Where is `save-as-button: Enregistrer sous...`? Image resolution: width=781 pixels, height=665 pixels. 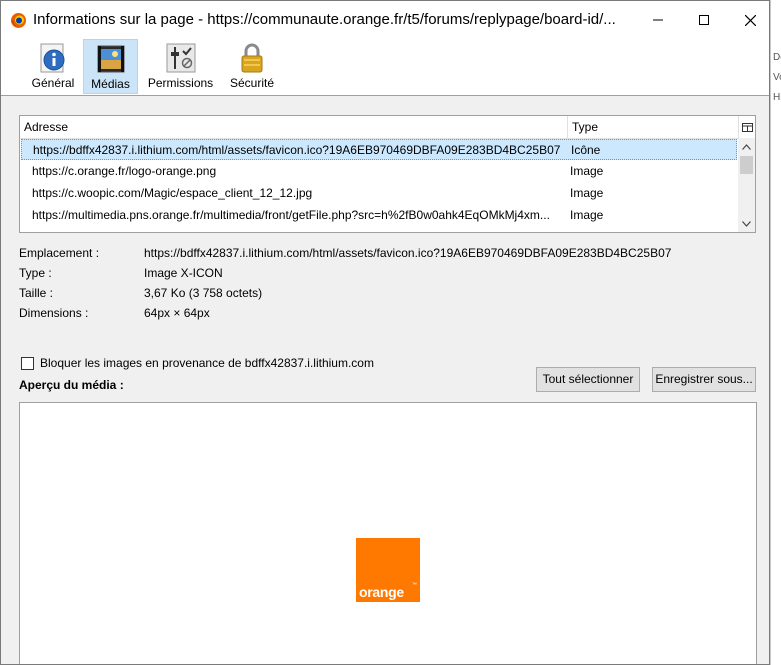
save-as-button: Enregistrer sous... is located at coordinates (704, 379).